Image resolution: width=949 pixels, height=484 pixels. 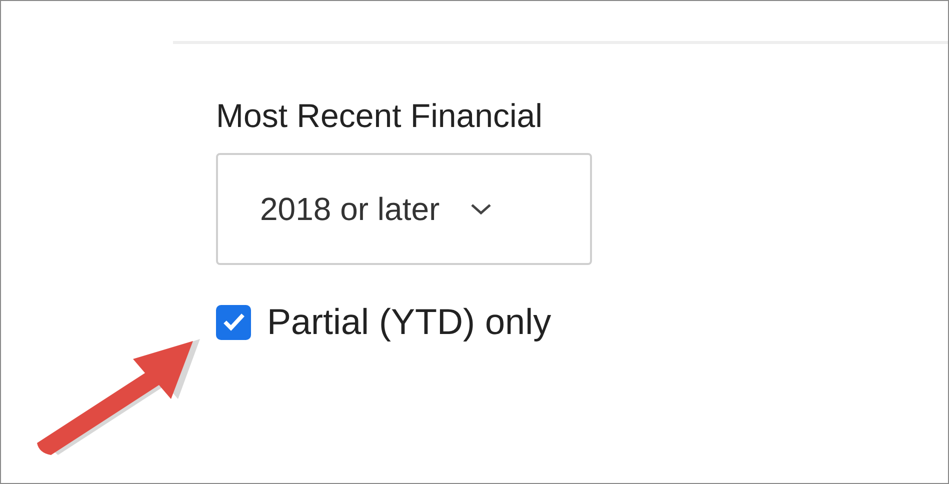 I want to click on year-dropdown: 2018 or later, so click(x=404, y=209).